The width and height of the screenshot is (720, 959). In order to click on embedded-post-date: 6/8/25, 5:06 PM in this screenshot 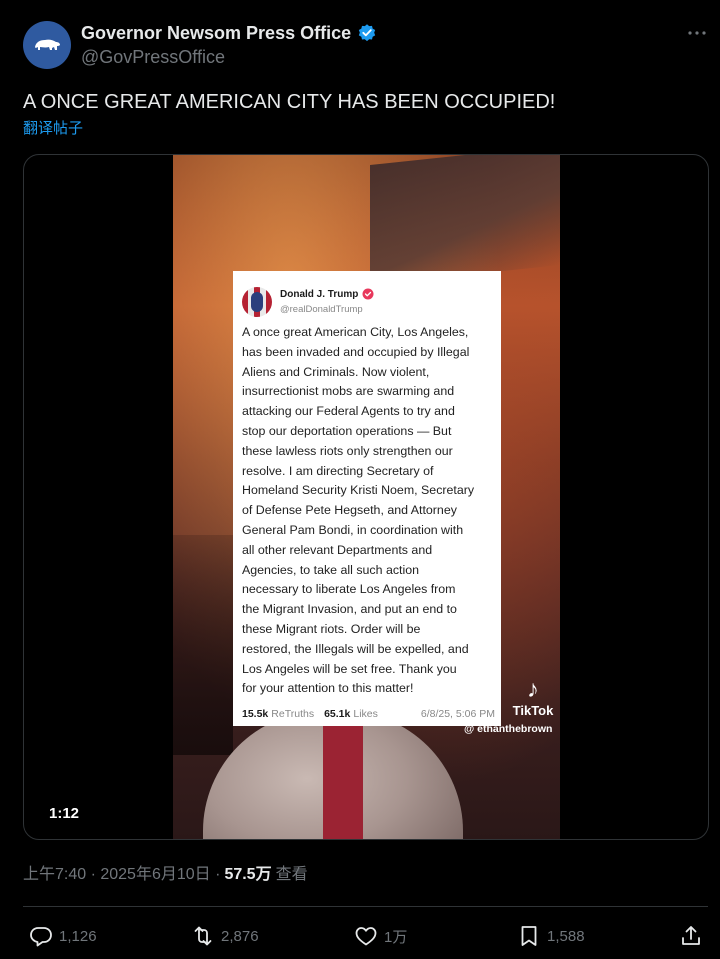, I will do `click(457, 714)`.